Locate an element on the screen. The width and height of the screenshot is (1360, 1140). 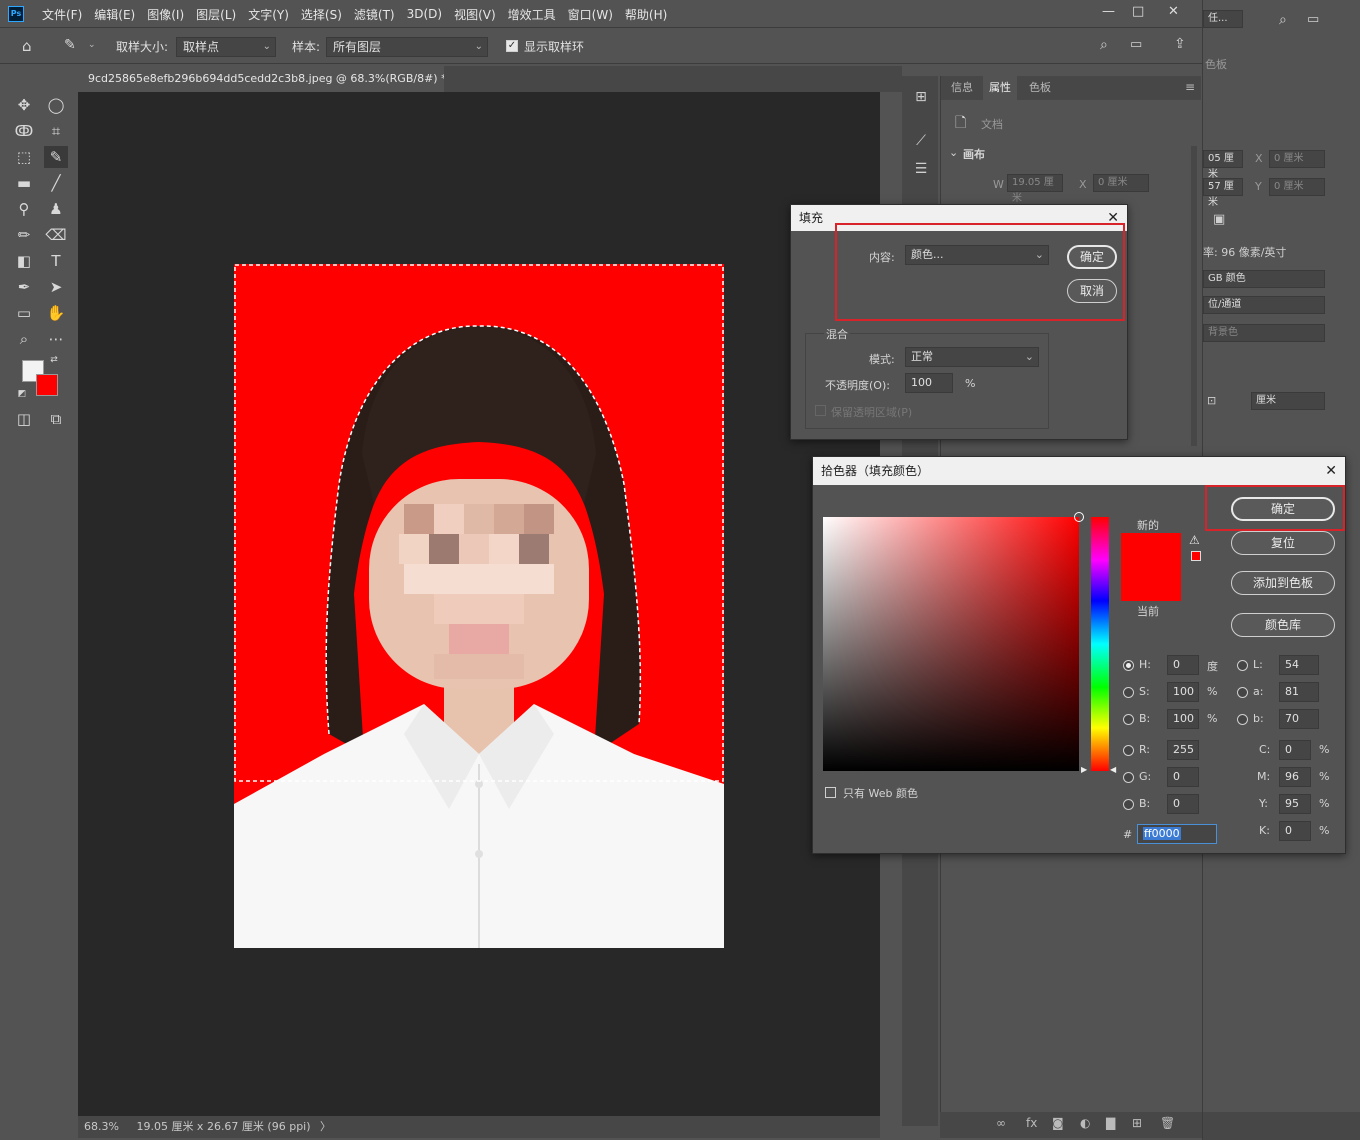
color-picker-marker is located at coordinates (1079, 517).